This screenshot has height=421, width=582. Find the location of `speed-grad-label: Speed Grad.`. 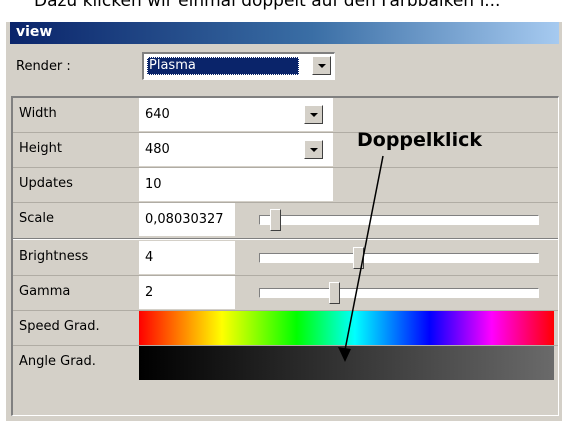

speed-grad-label: Speed Grad. is located at coordinates (59, 326).